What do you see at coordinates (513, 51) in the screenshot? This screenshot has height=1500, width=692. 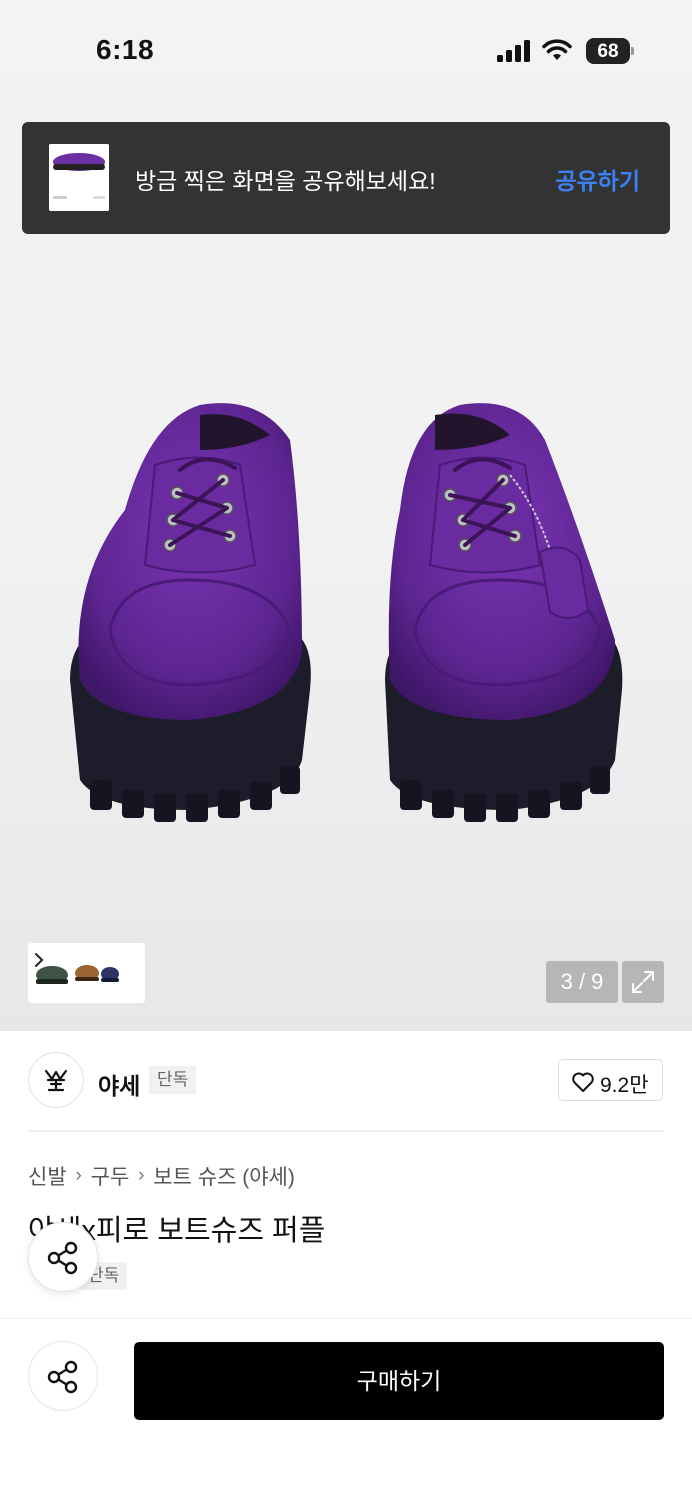 I see `cellular-signal-icon` at bounding box center [513, 51].